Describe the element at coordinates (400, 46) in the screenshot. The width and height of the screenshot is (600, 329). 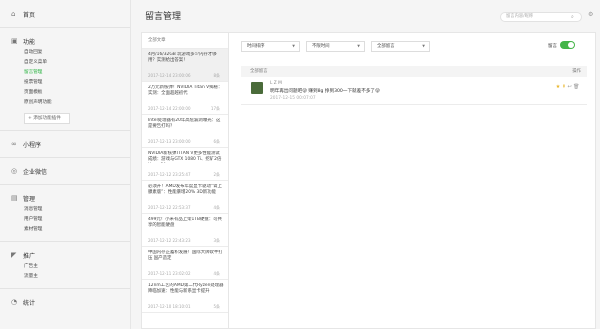
I see `comment-type-select: 全部留言 ▼` at that location.